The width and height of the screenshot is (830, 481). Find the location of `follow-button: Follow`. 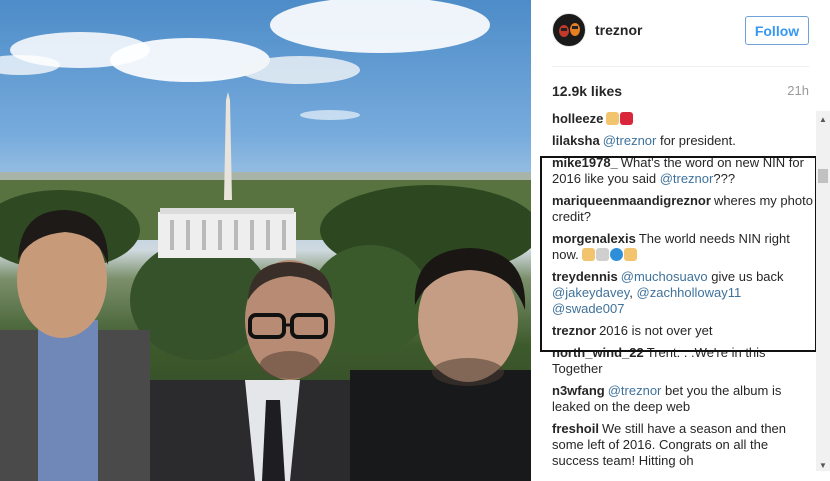

follow-button: Follow is located at coordinates (777, 30).